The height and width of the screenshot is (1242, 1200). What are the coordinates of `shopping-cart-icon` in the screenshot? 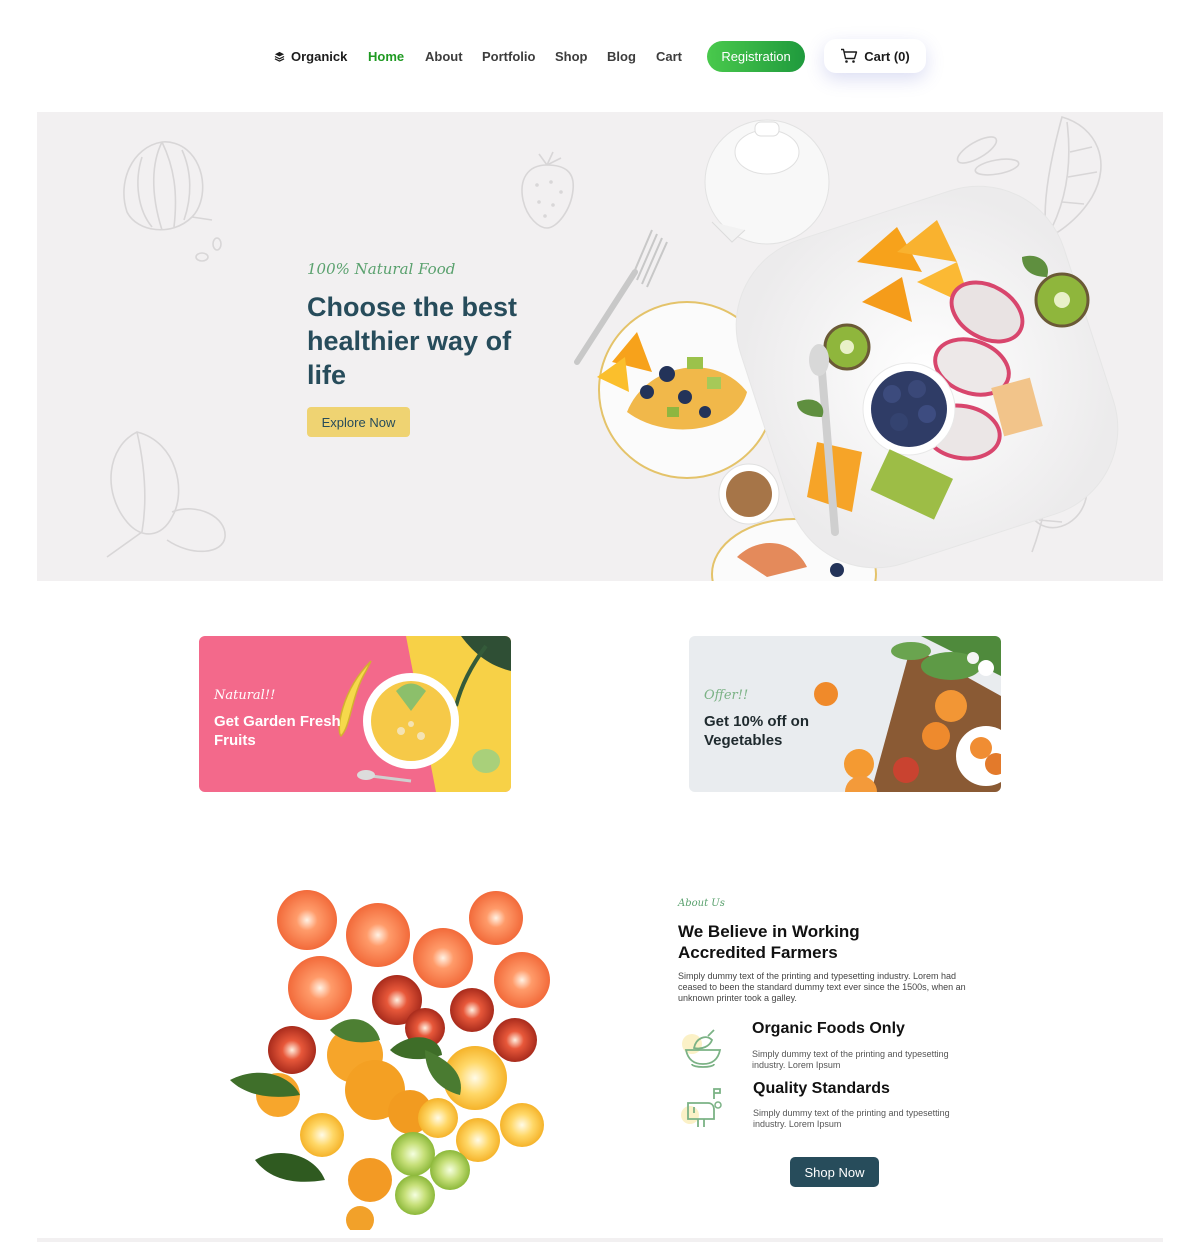 It's located at (849, 55).